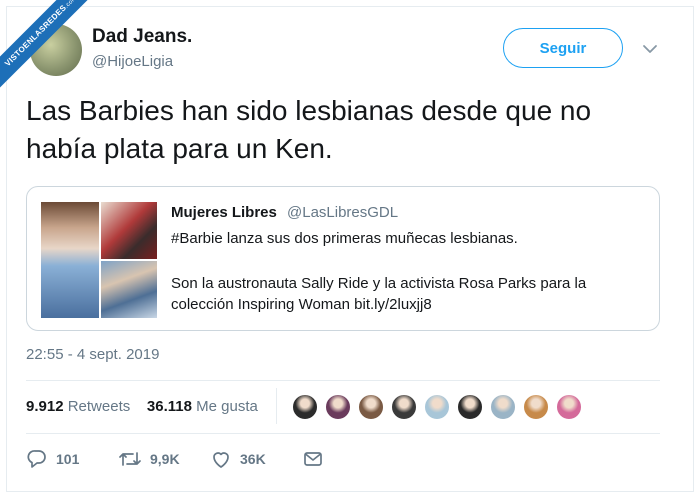  Describe the element at coordinates (99, 406) in the screenshot. I see `retweets-label: Retweets` at that location.